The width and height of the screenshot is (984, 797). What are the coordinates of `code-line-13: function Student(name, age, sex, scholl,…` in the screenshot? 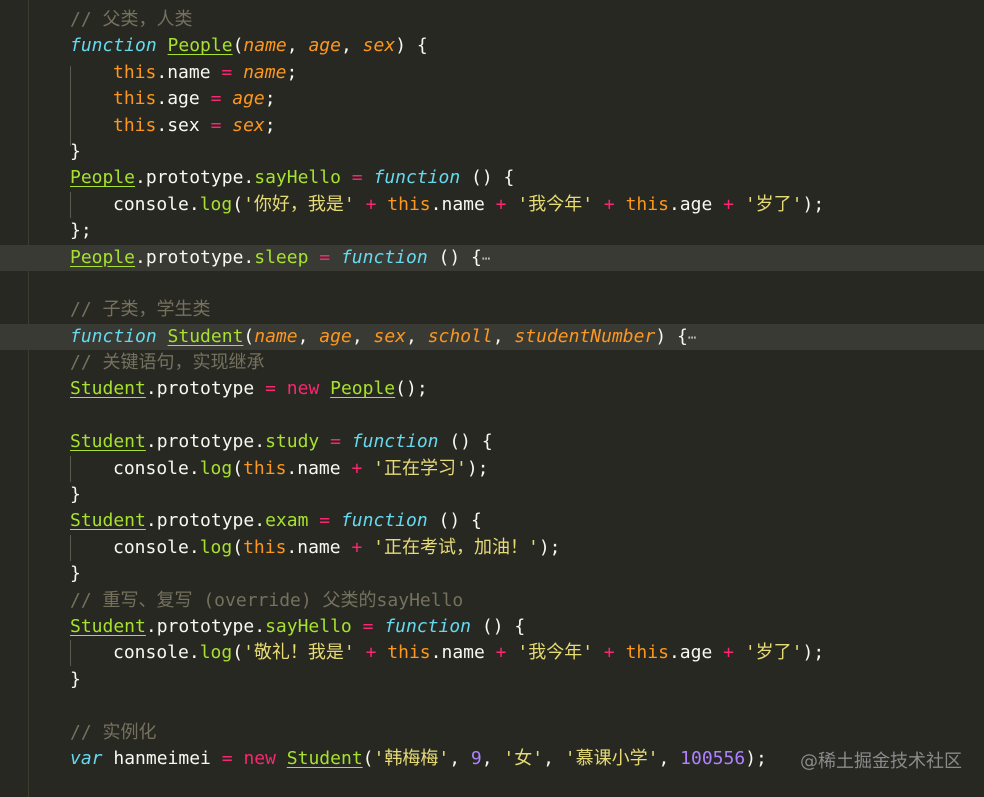 It's located at (492, 337).